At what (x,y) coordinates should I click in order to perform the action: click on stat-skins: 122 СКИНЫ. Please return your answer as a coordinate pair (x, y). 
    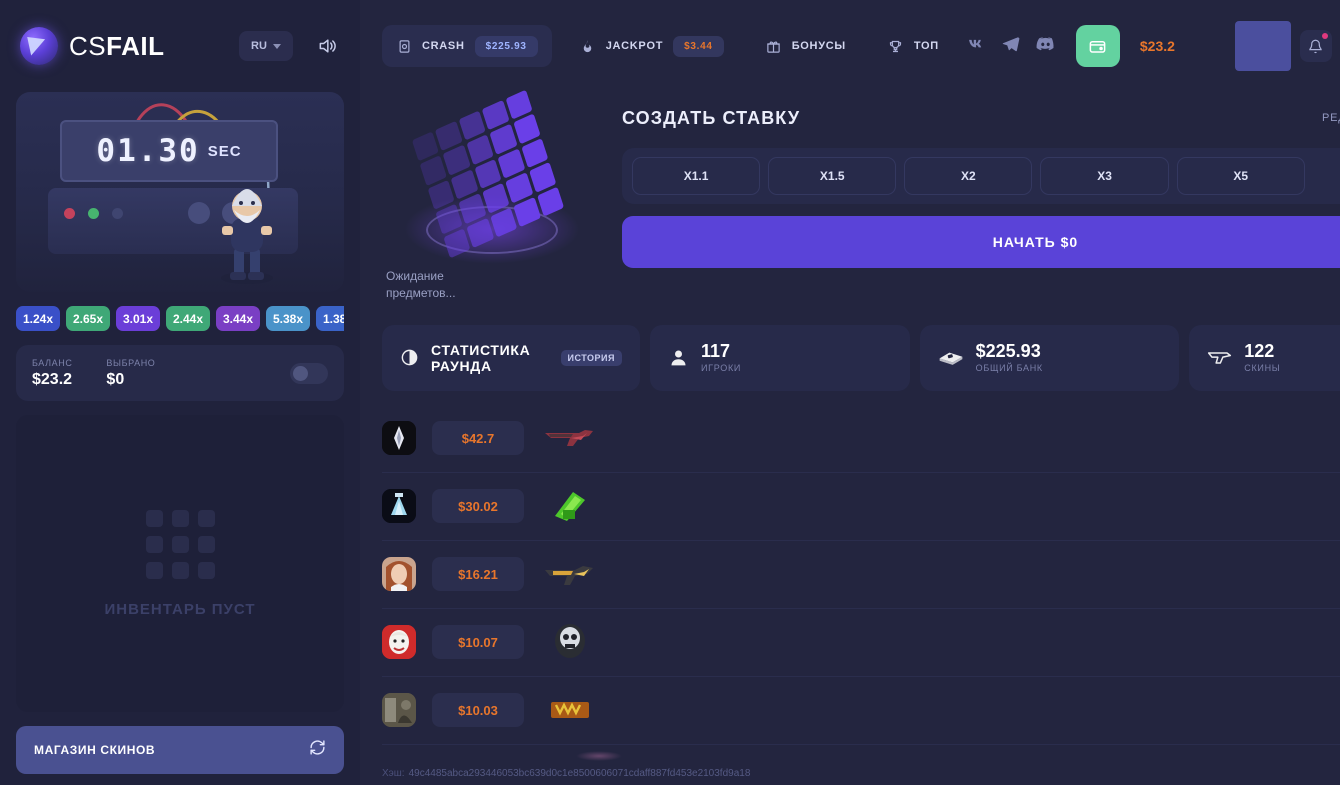
    Looking at the image, I should click on (1264, 357).